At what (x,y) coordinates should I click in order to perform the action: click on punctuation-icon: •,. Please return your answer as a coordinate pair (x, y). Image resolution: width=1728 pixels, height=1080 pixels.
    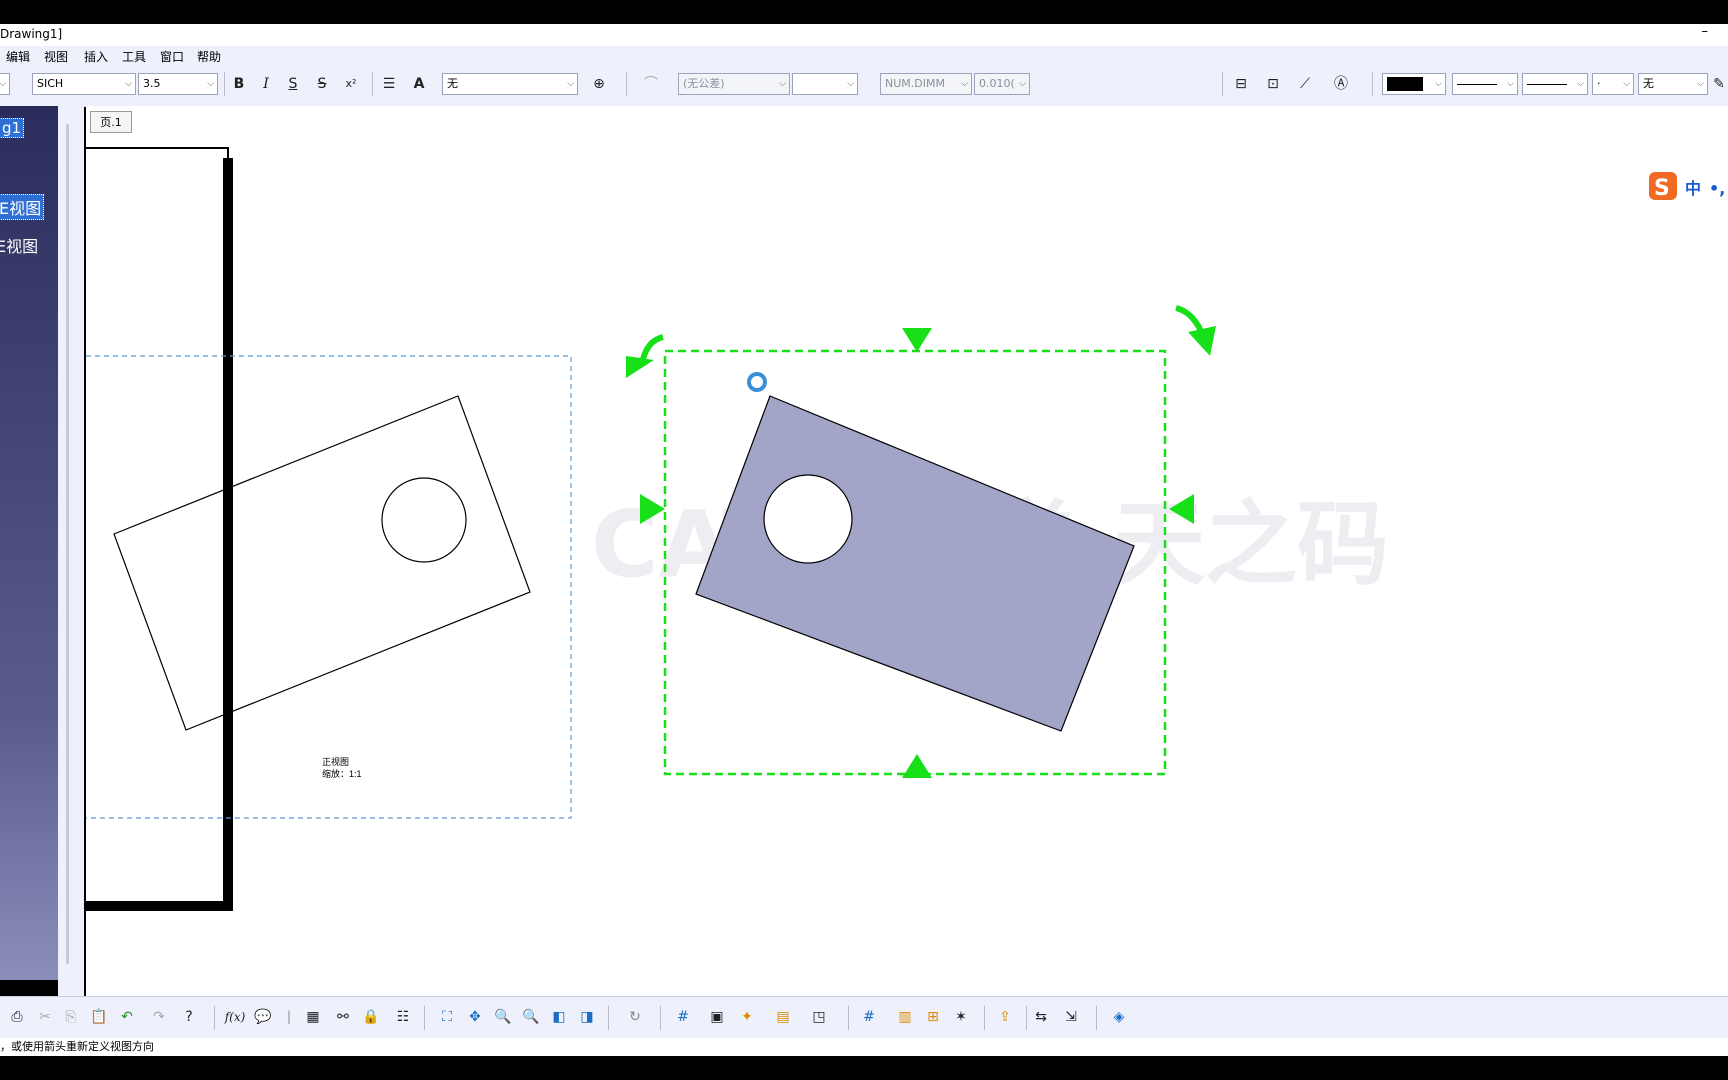
    Looking at the image, I should click on (1717, 188).